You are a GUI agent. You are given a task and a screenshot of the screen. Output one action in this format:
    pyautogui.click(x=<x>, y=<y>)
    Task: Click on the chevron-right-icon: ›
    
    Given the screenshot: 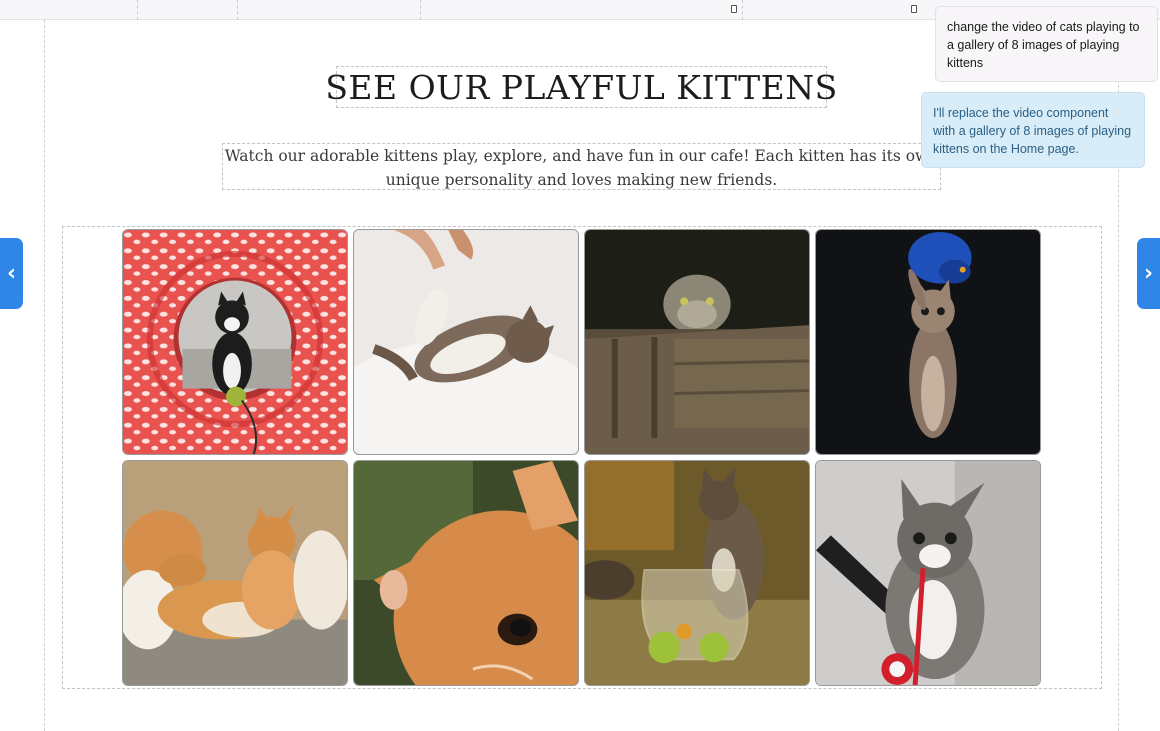 What is the action you would take?
    pyautogui.click(x=1148, y=273)
    